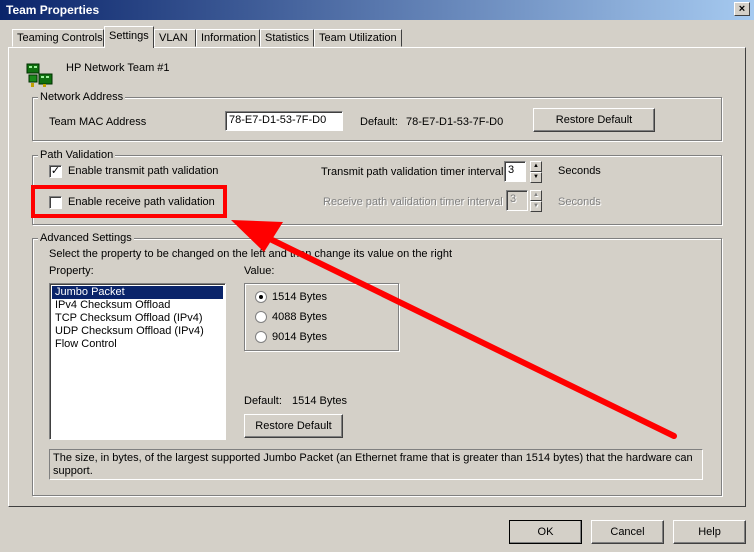  What do you see at coordinates (58, 38) in the screenshot?
I see `tab-teaming-controls: Teaming Controls` at bounding box center [58, 38].